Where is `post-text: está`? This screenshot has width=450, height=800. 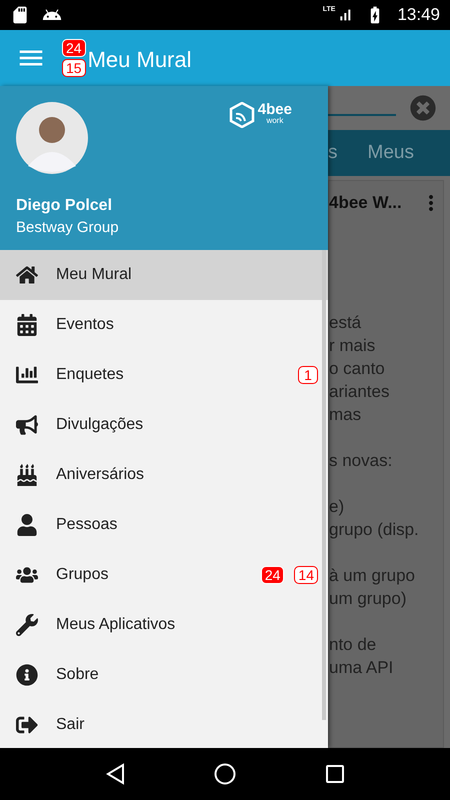 post-text: está is located at coordinates (345, 323).